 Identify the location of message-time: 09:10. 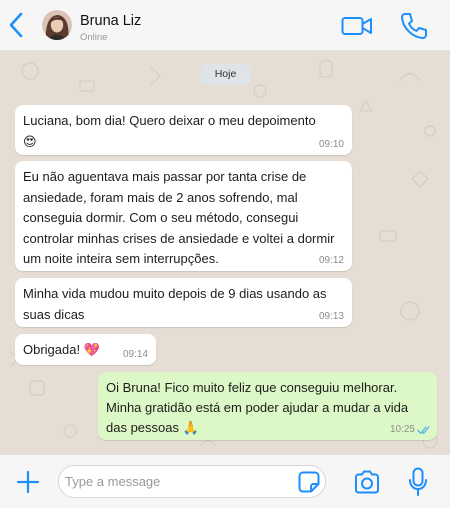
(331, 144).